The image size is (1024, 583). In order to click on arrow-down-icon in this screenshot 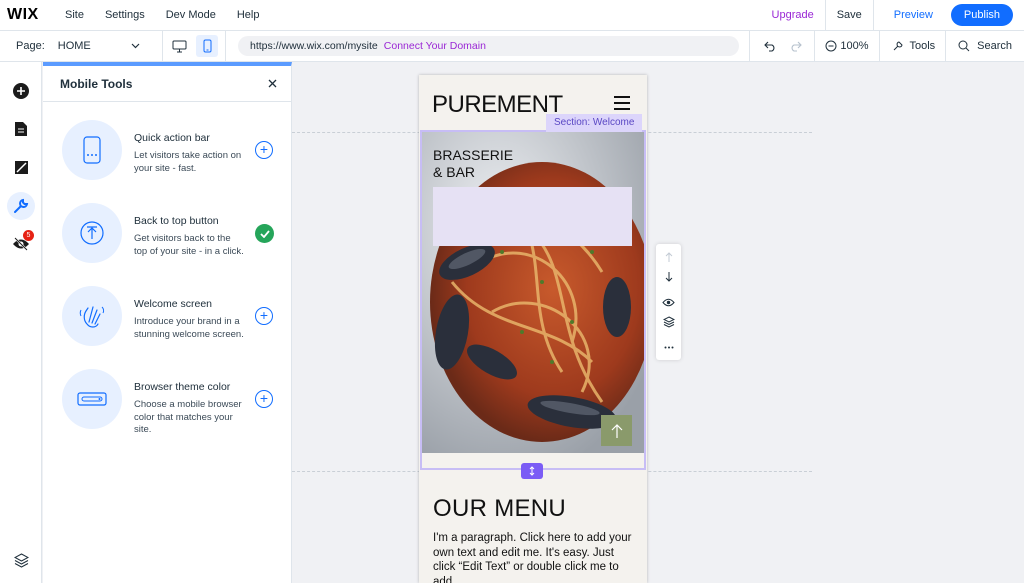, I will do `click(668, 277)`.